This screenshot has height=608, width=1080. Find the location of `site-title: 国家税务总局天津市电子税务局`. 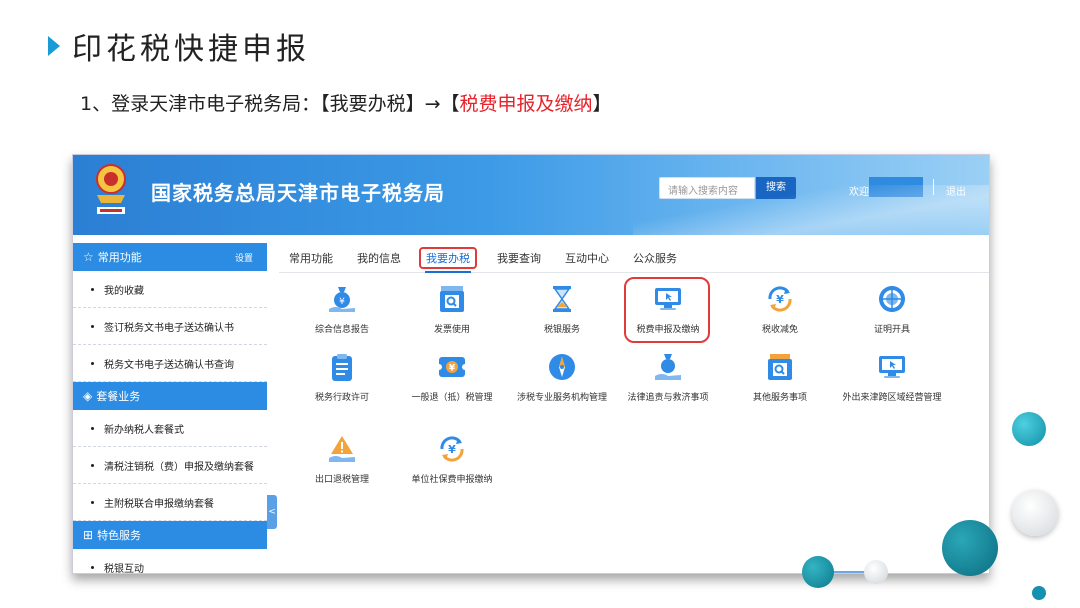

site-title: 国家税务总局天津市电子税务局 is located at coordinates (298, 193).